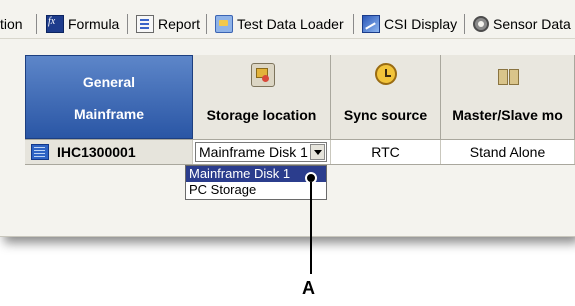 This screenshot has height=306, width=575. I want to click on toolbar-test-data-loader-button: Test Data Loader, so click(279, 24).